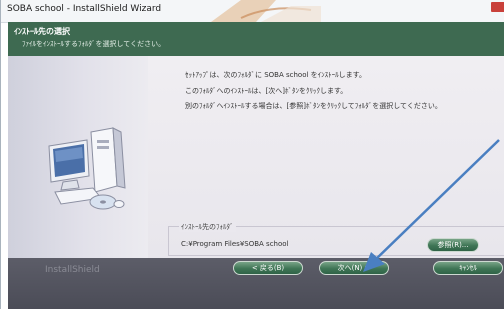 This screenshot has width=504, height=309. Describe the element at coordinates (72, 270) in the screenshot. I see `installshield-brand: InstallShield` at that location.